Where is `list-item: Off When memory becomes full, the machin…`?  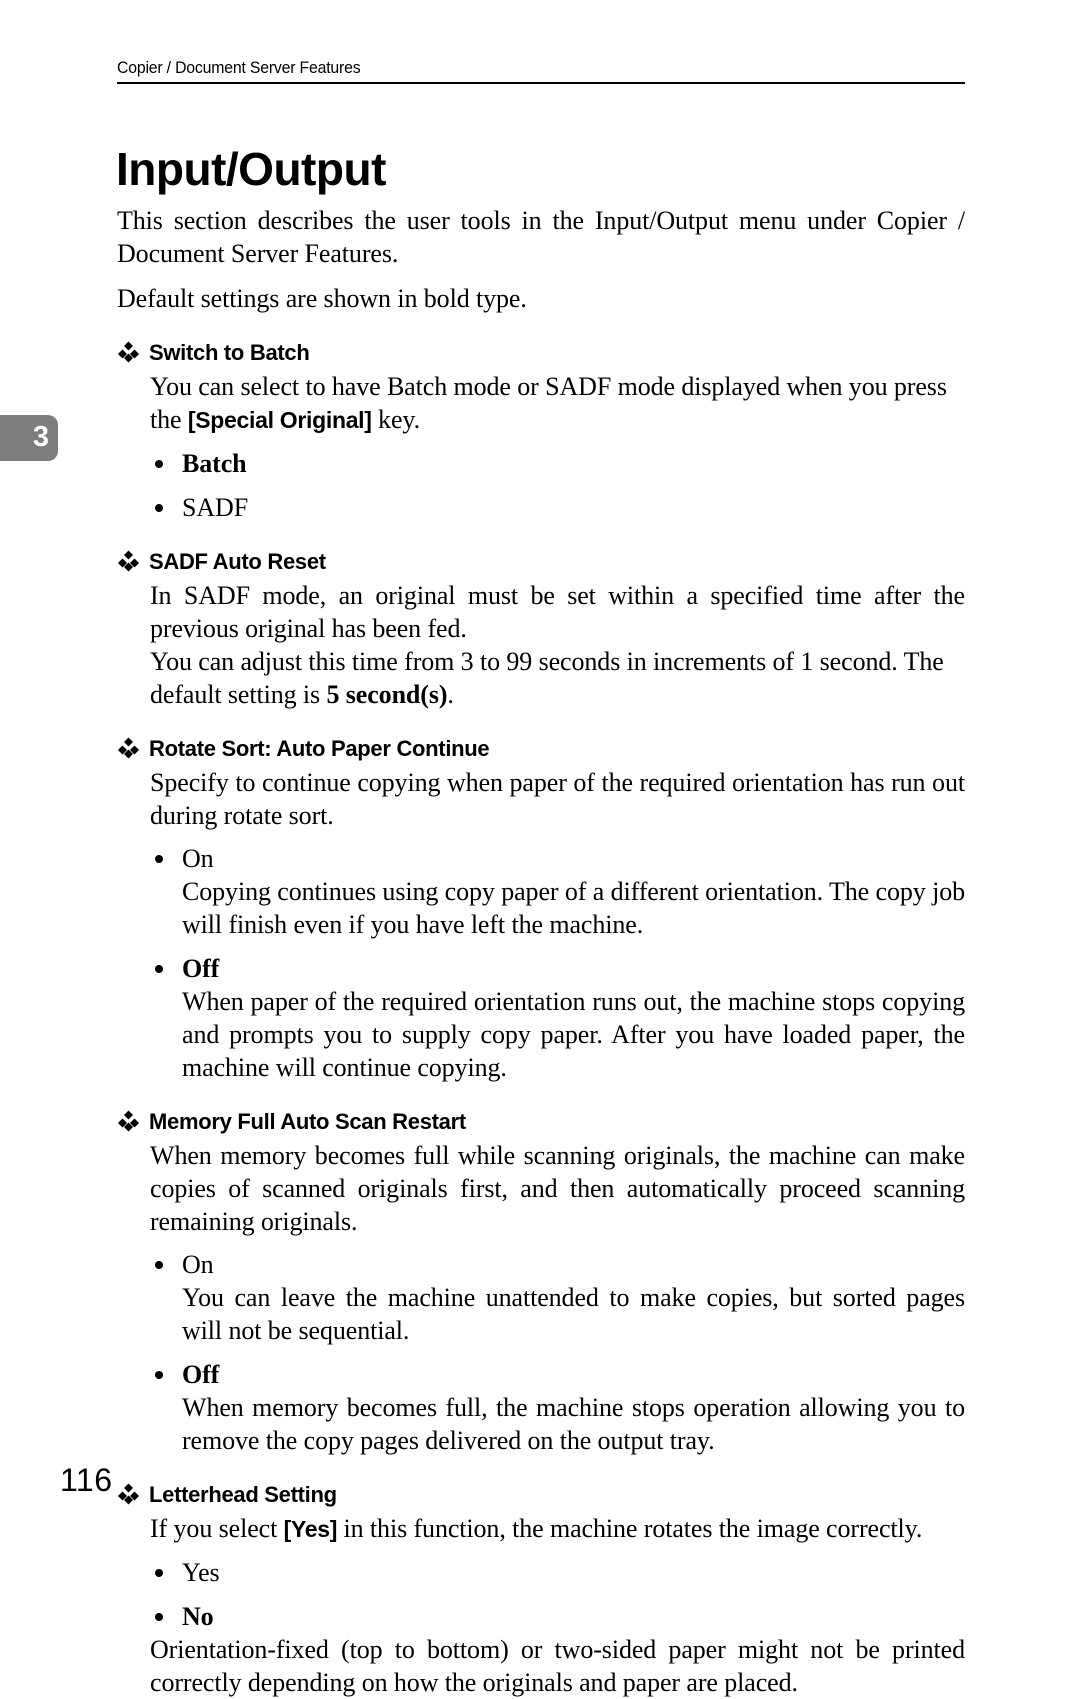
list-item: Off When memory becomes full, the machin… is located at coordinates (557, 1407).